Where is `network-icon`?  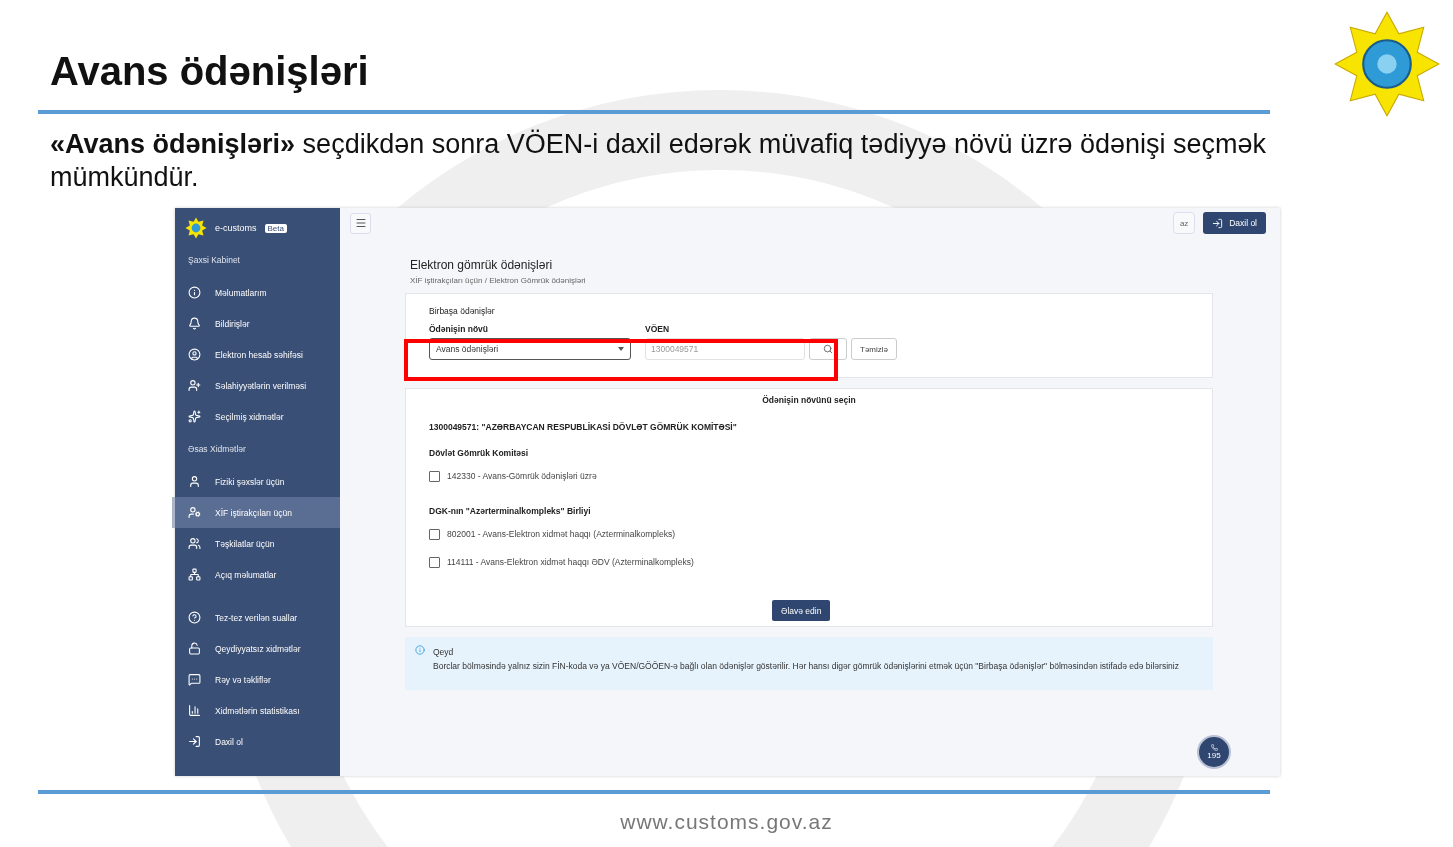 network-icon is located at coordinates (194, 574).